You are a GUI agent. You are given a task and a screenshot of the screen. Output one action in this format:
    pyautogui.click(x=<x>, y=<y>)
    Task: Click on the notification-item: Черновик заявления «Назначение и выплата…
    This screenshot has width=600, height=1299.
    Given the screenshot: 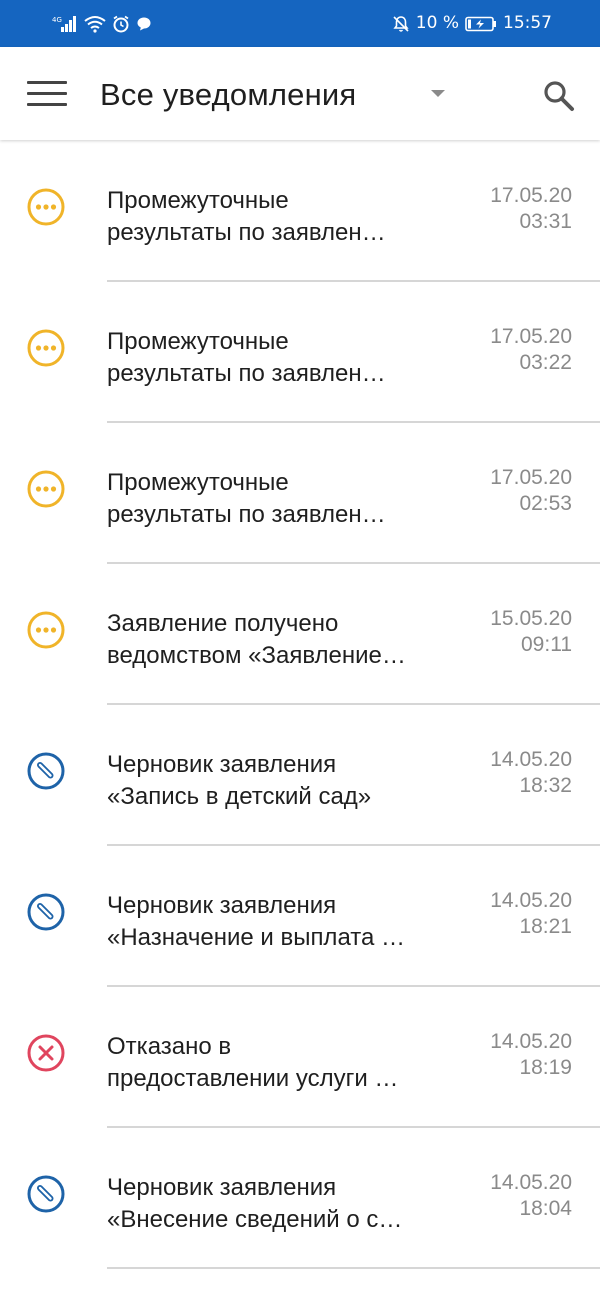 What is the action you would take?
    pyautogui.click(x=300, y=916)
    